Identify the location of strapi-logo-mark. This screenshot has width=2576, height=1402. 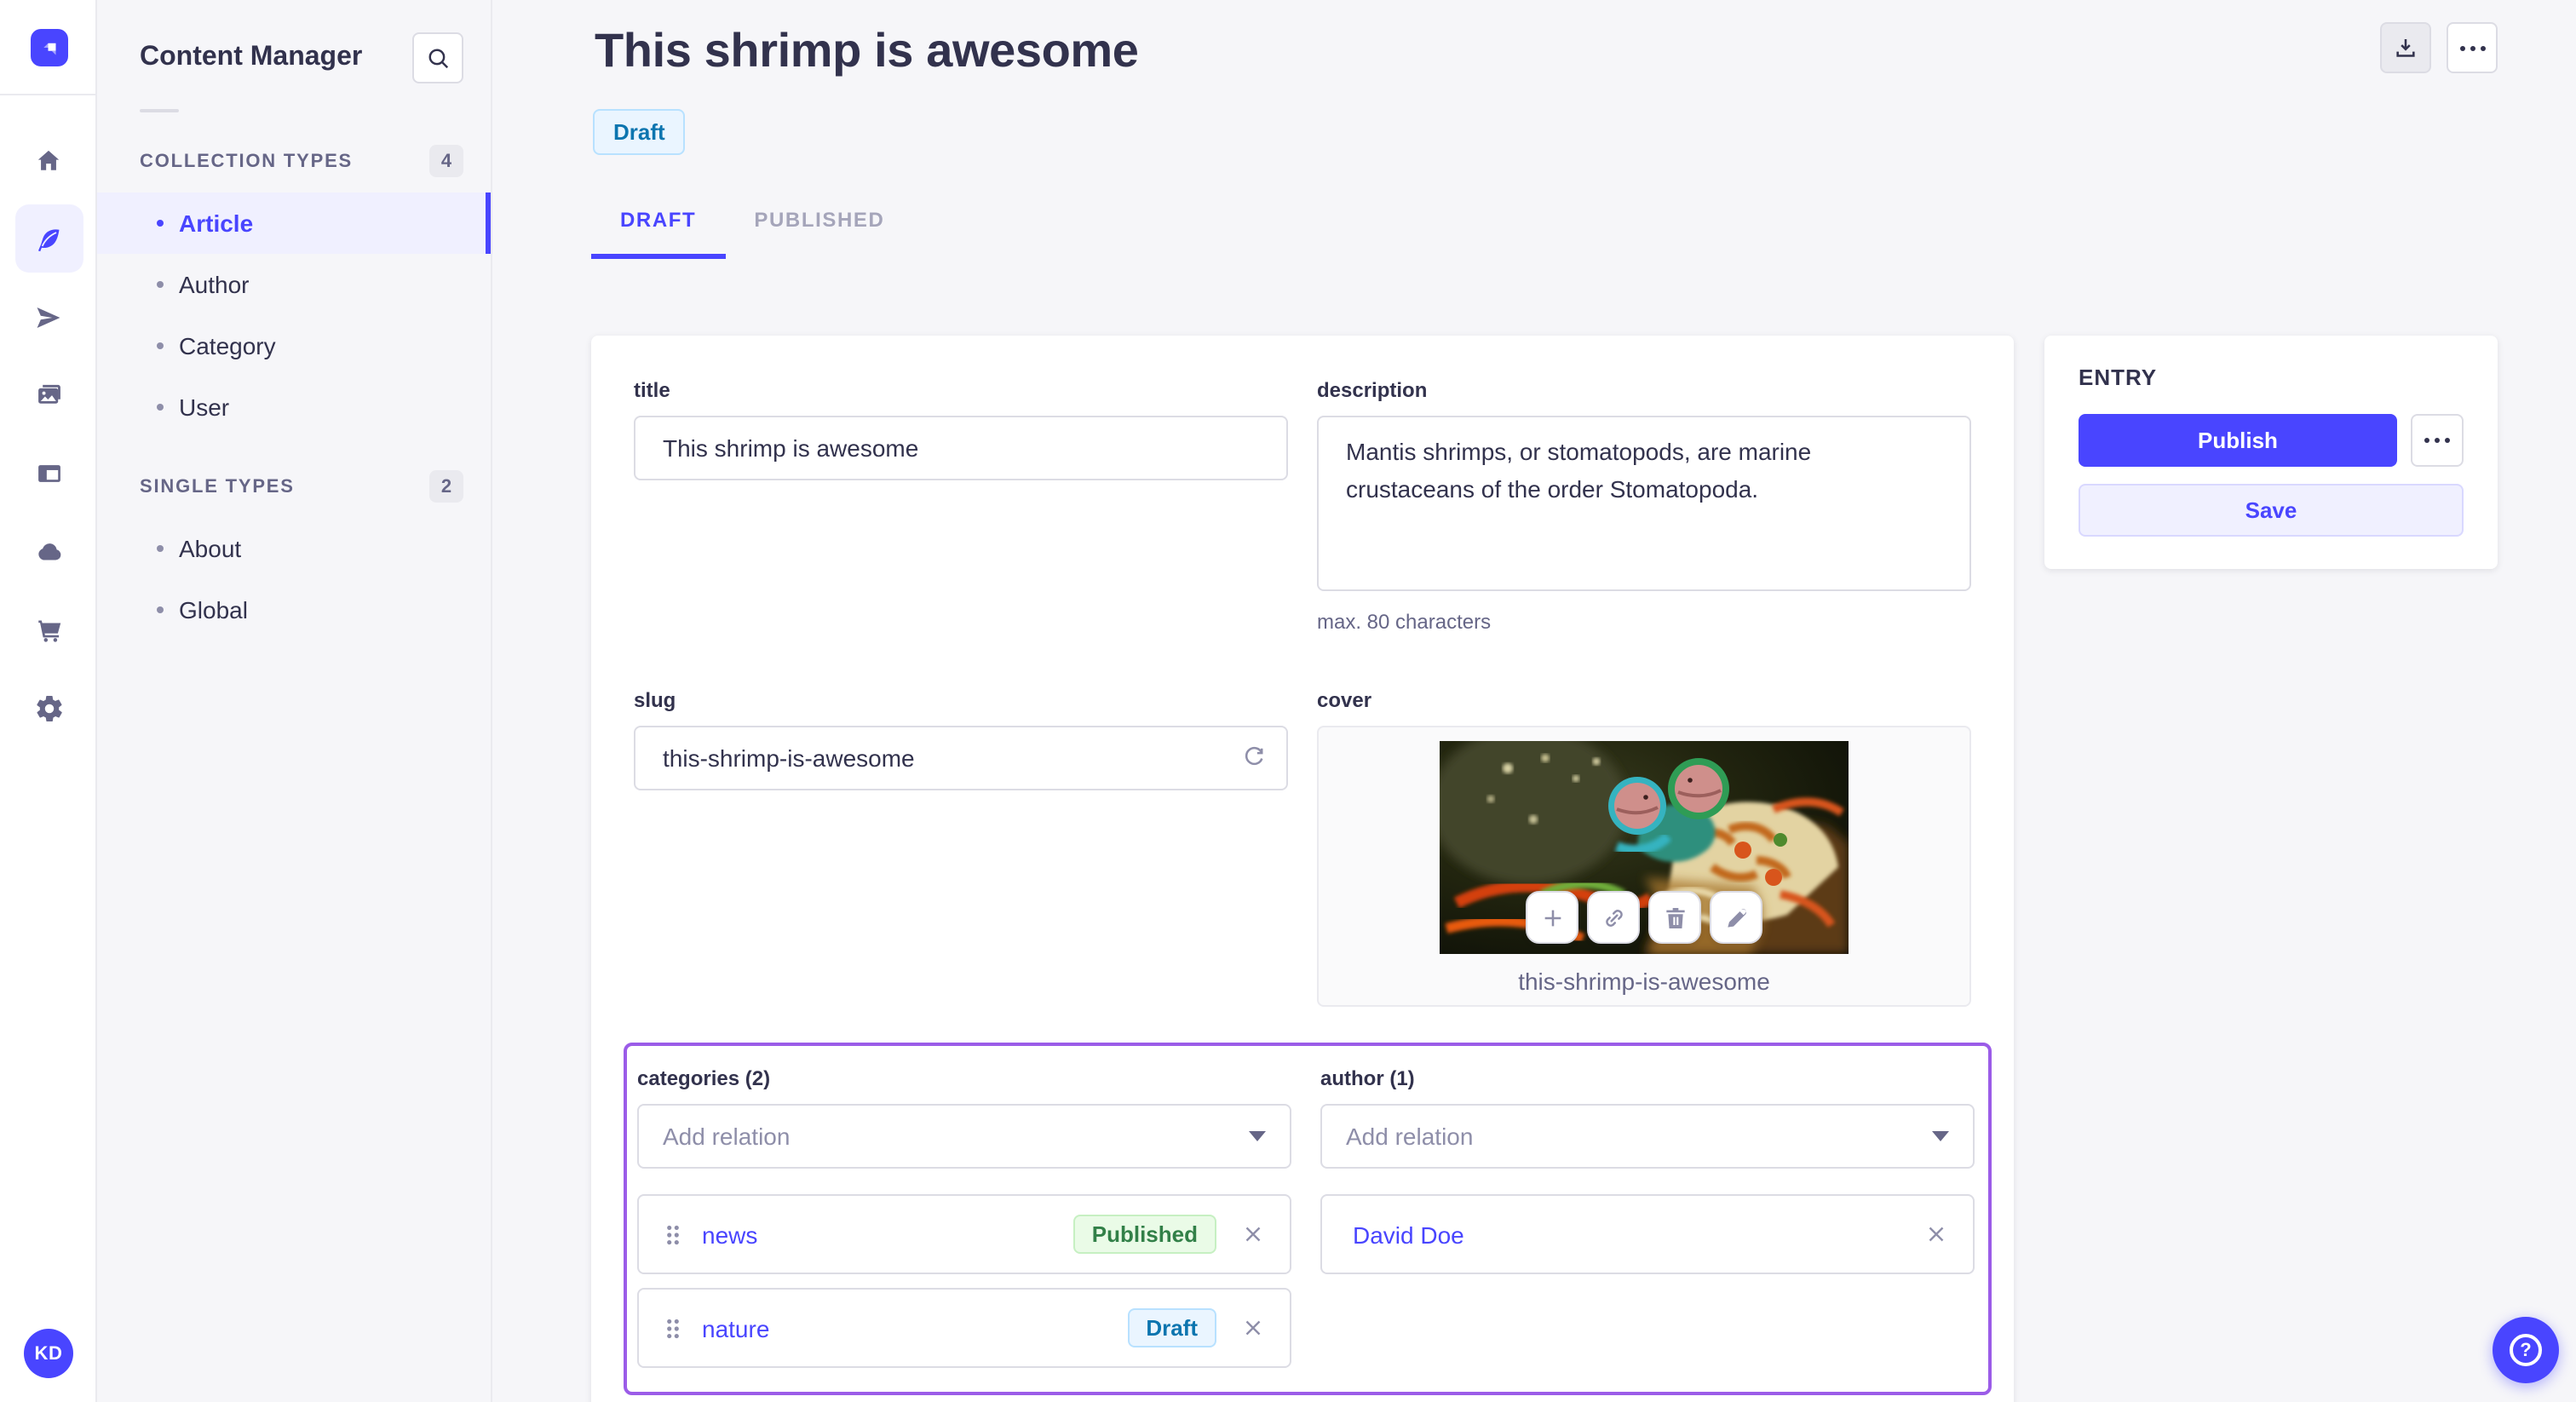
(49, 48).